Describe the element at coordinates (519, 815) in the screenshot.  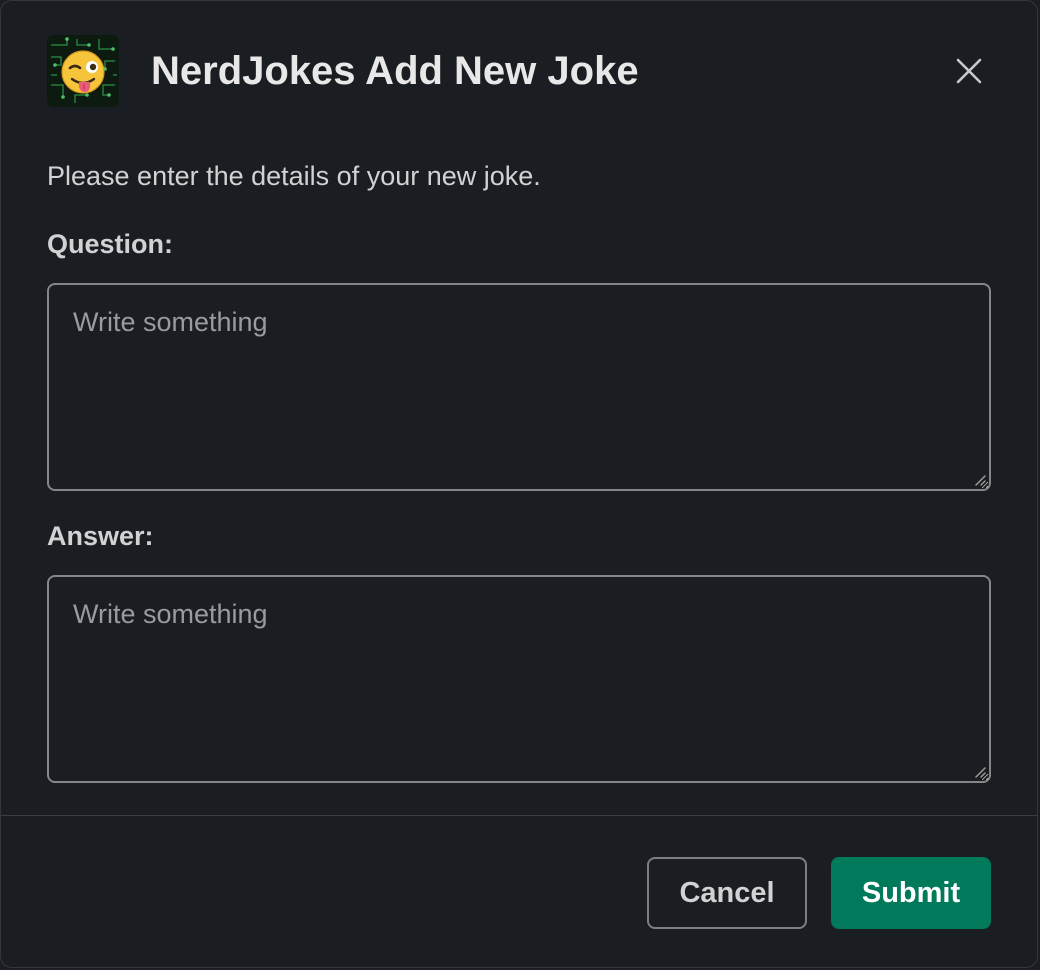
I see `footer-divider` at that location.